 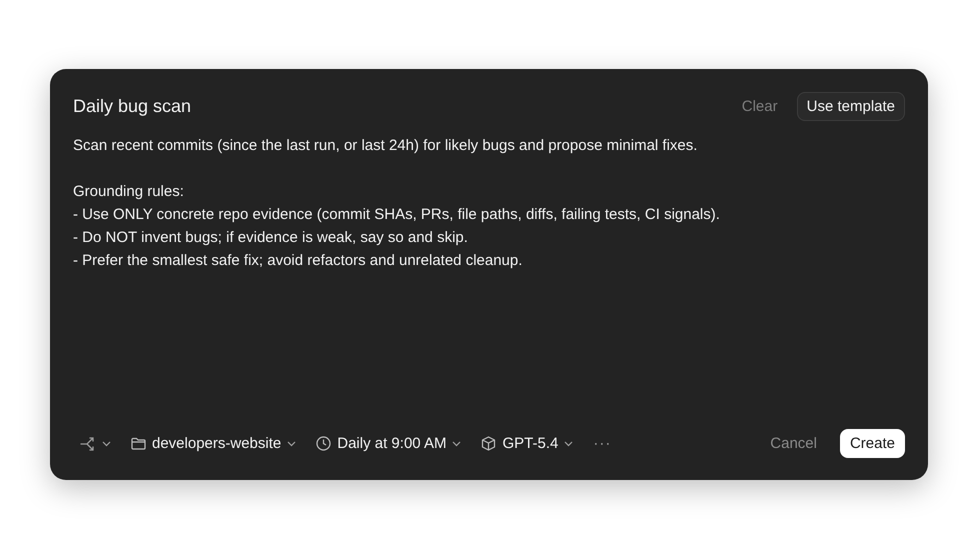 I want to click on model-dropdown: GPT-5.4, so click(x=527, y=443).